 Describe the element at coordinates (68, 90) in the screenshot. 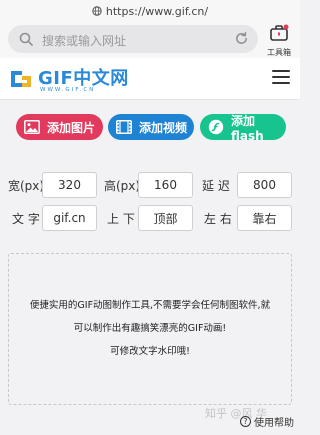

I see `logo-subtext: WWW.GIF.CN` at that location.